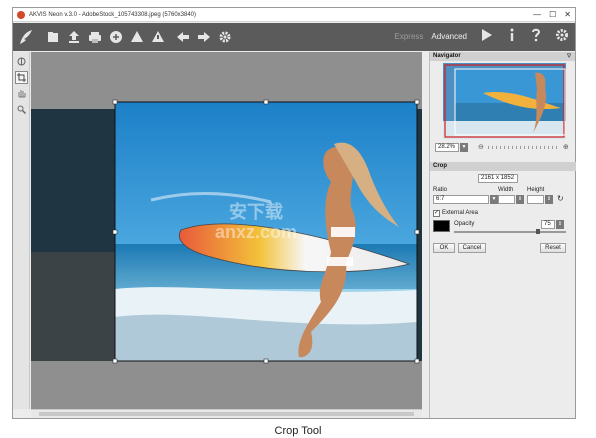 The height and width of the screenshot is (438, 596). Describe the element at coordinates (21, 77) in the screenshot. I see `crop-tool-icon` at that location.